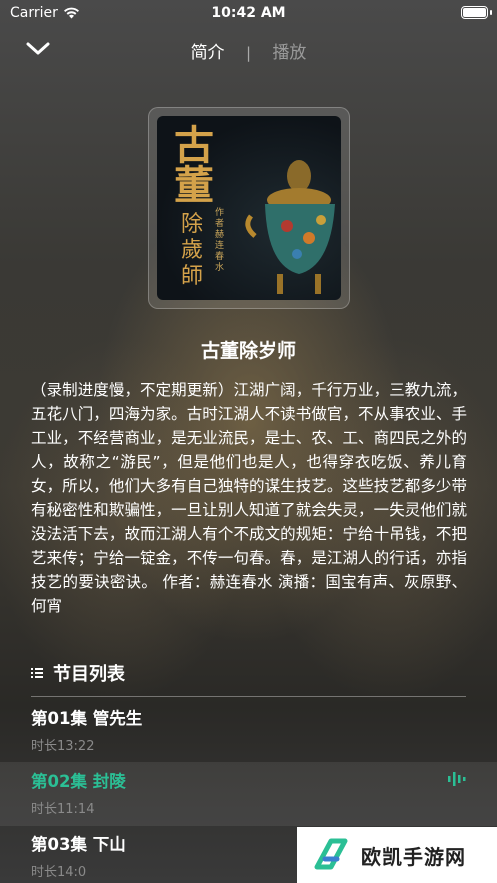 Image resolution: width=497 pixels, height=883 pixels. Describe the element at coordinates (413, 856) in the screenshot. I see `watermark-text: 欧凯手游网` at that location.